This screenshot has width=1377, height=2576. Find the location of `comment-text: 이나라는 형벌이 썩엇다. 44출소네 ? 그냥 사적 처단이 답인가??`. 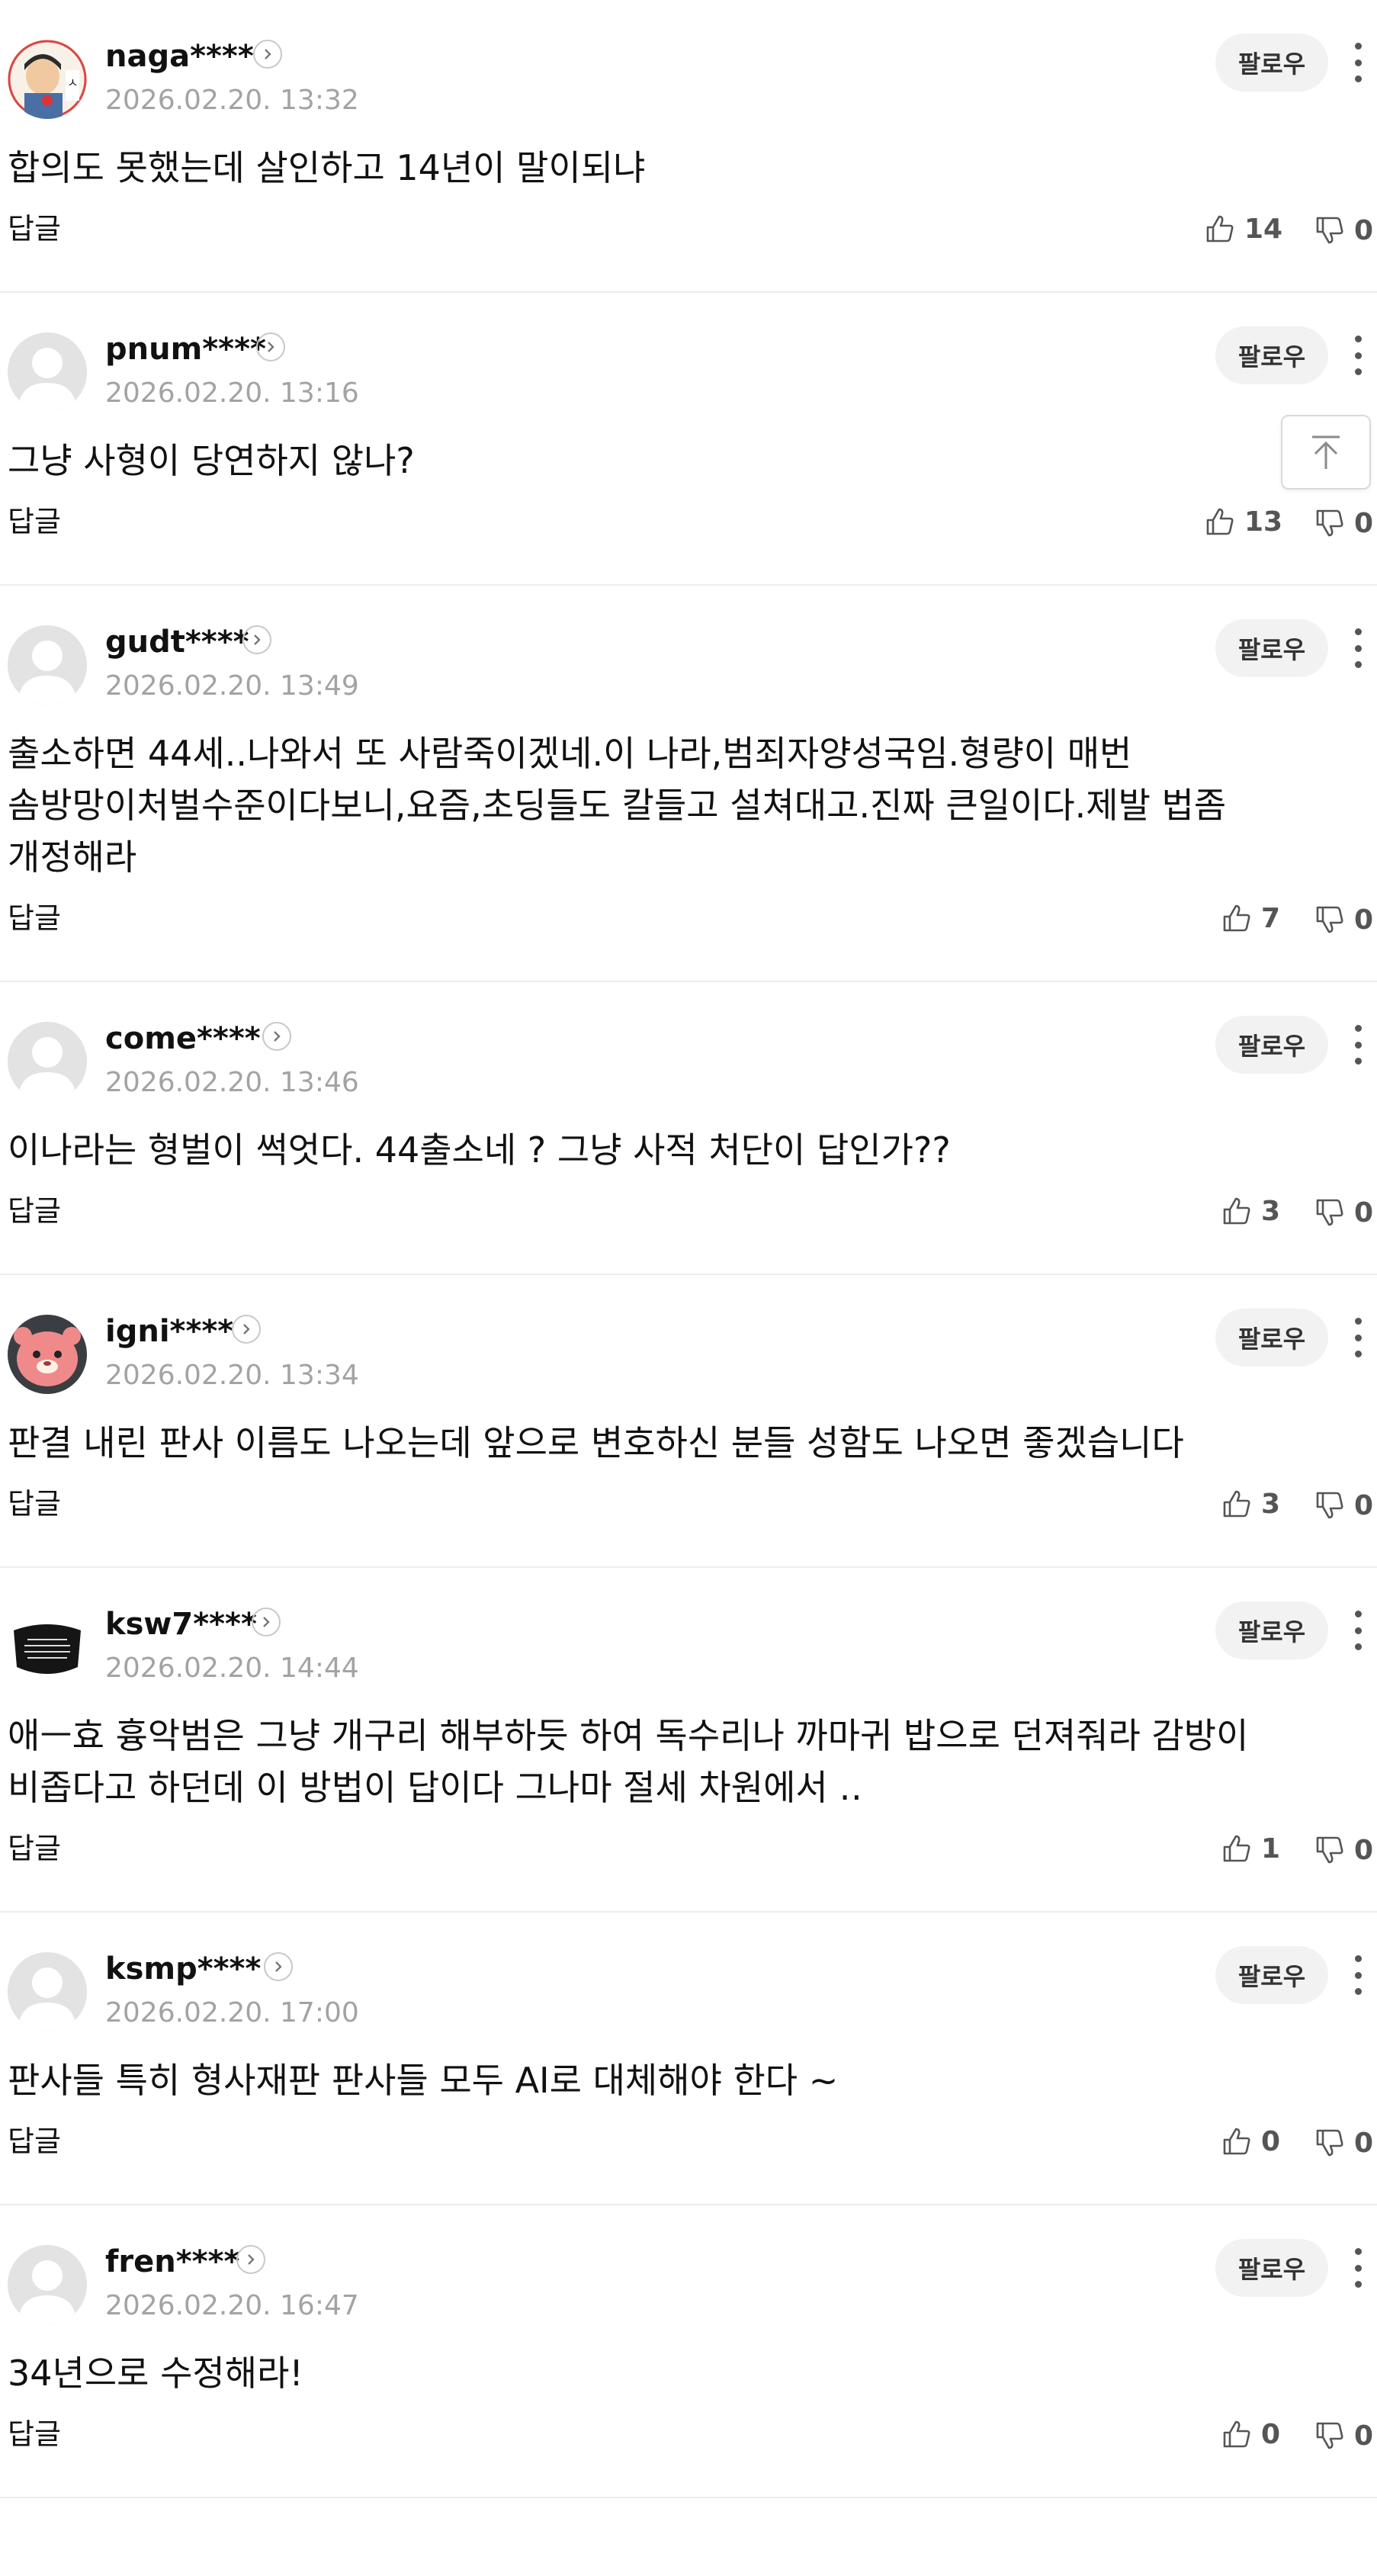

comment-text: 이나라는 형벌이 썩엇다. 44출소네 ? 그냥 사적 처단이 답인가?? is located at coordinates (480, 1150).